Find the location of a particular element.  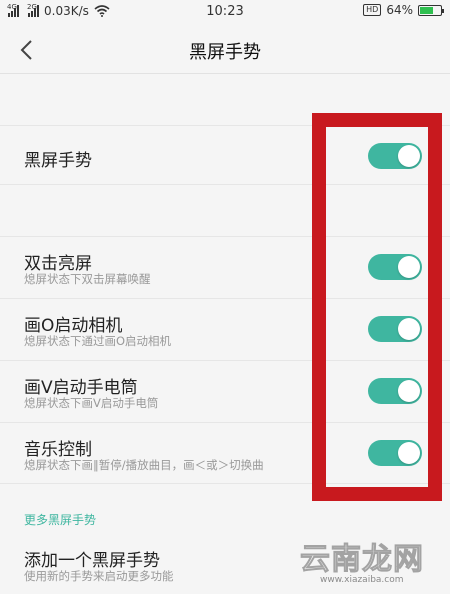

page-title: 黑屏手势 is located at coordinates (225, 52).